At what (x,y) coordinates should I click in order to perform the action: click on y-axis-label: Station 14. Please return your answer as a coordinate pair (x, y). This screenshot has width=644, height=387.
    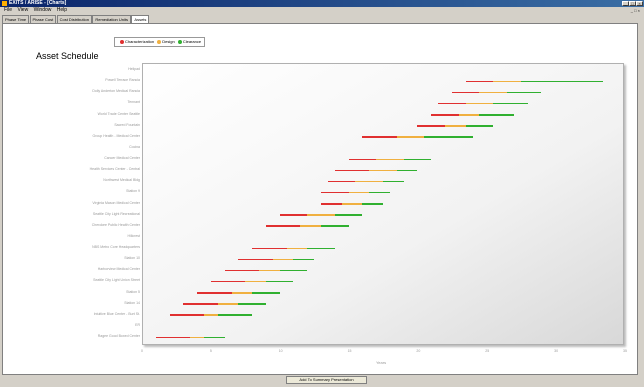
    Looking at the image, I should click on (132, 302).